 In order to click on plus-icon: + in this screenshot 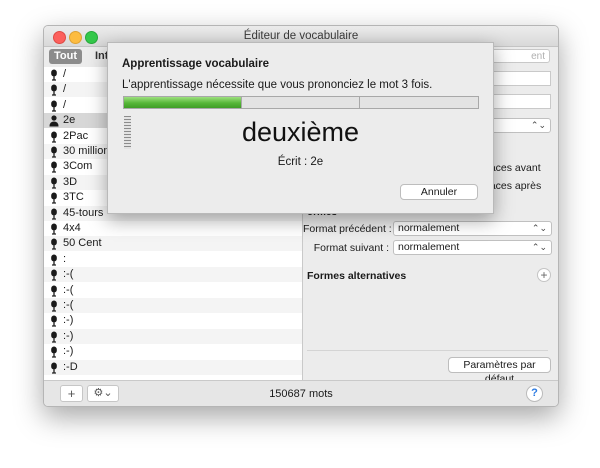, I will do `click(544, 275)`.